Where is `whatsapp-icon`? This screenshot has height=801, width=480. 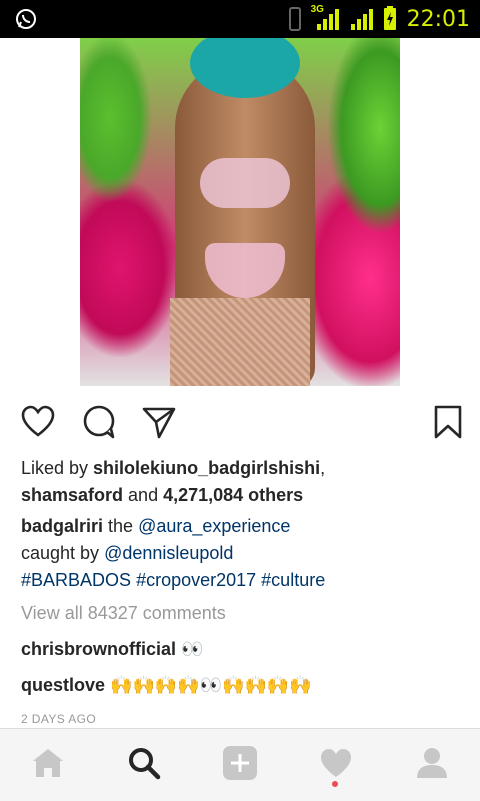
whatsapp-icon is located at coordinates (26, 19).